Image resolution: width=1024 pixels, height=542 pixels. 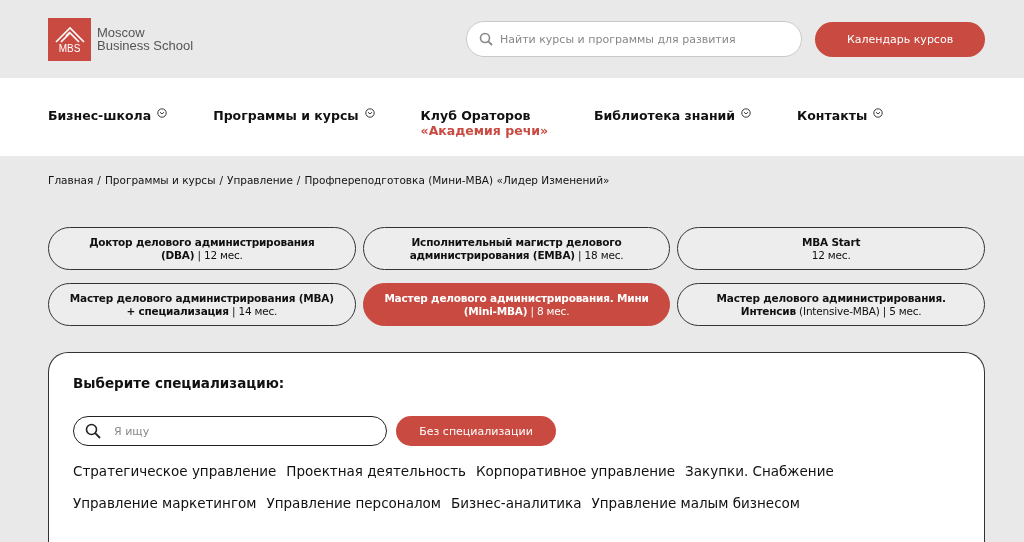 I want to click on brand-name: Moscow Business School, so click(x=145, y=39).